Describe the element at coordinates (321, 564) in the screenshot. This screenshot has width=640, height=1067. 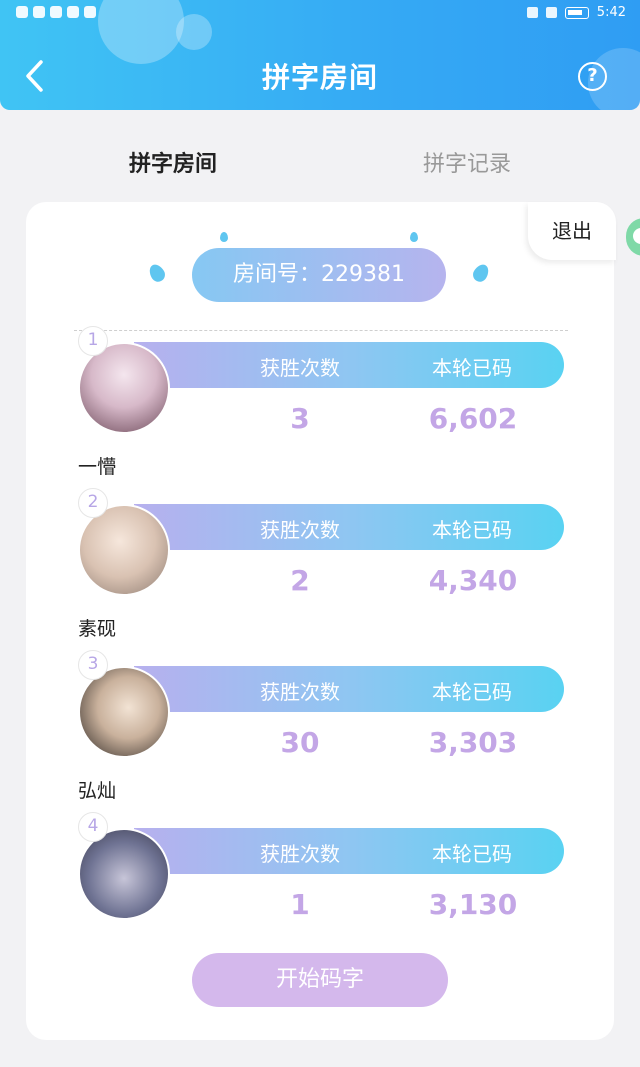
I see `player-row: 获胜次数 本轮已码 2 2 4,340 素砚` at that location.